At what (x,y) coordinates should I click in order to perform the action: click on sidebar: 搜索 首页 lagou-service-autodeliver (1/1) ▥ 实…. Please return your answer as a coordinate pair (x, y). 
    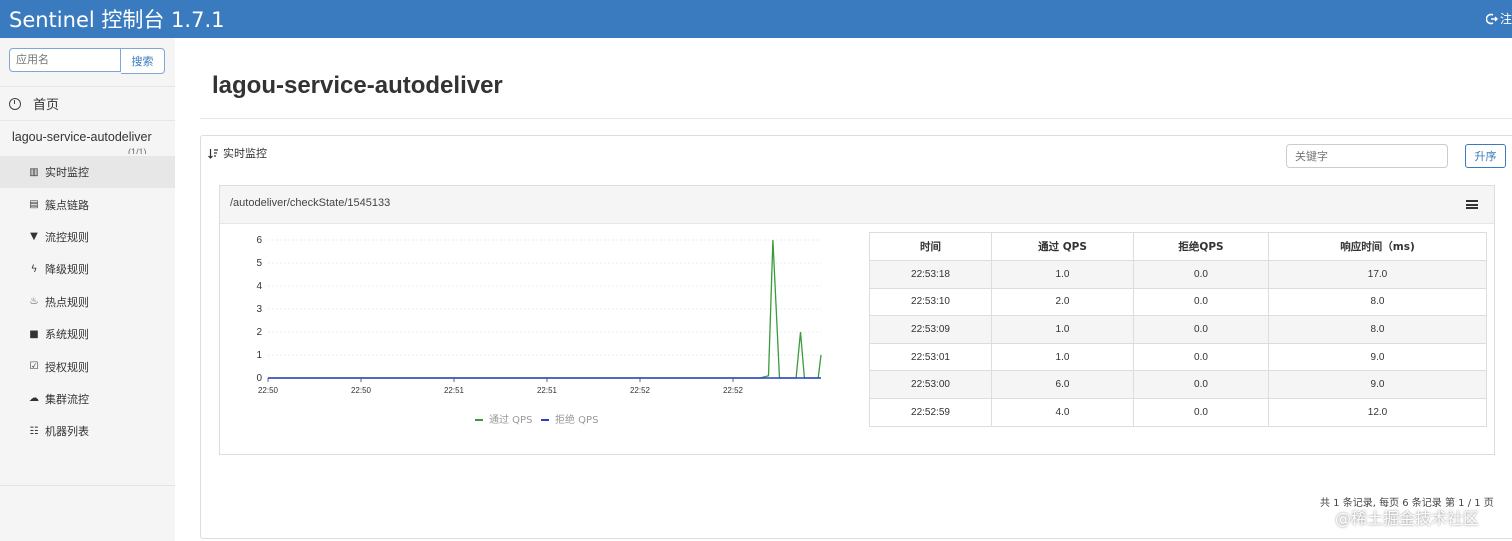
    Looking at the image, I should click on (87, 289).